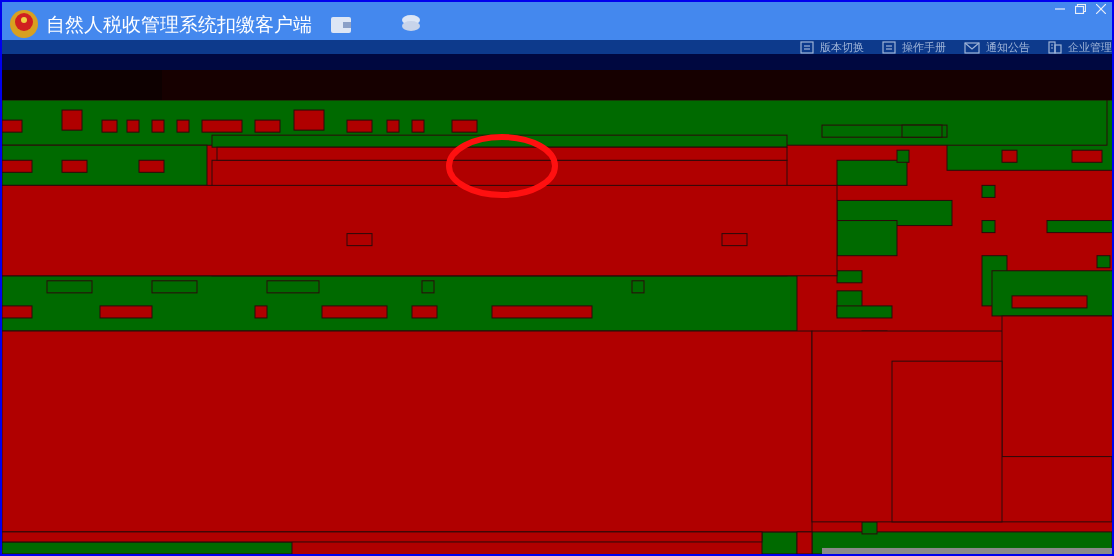 The width and height of the screenshot is (1114, 556). Describe the element at coordinates (1101, 9) in the screenshot. I see `close-icon` at that location.